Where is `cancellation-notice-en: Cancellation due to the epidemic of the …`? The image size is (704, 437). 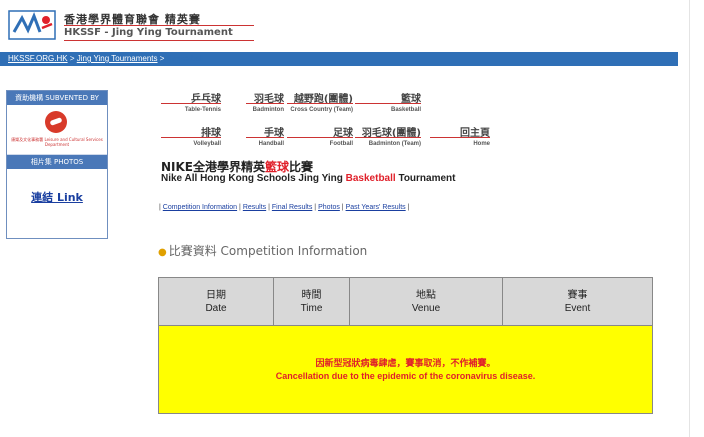
cancellation-notice-en: Cancellation due to the epidemic of the … is located at coordinates (405, 375).